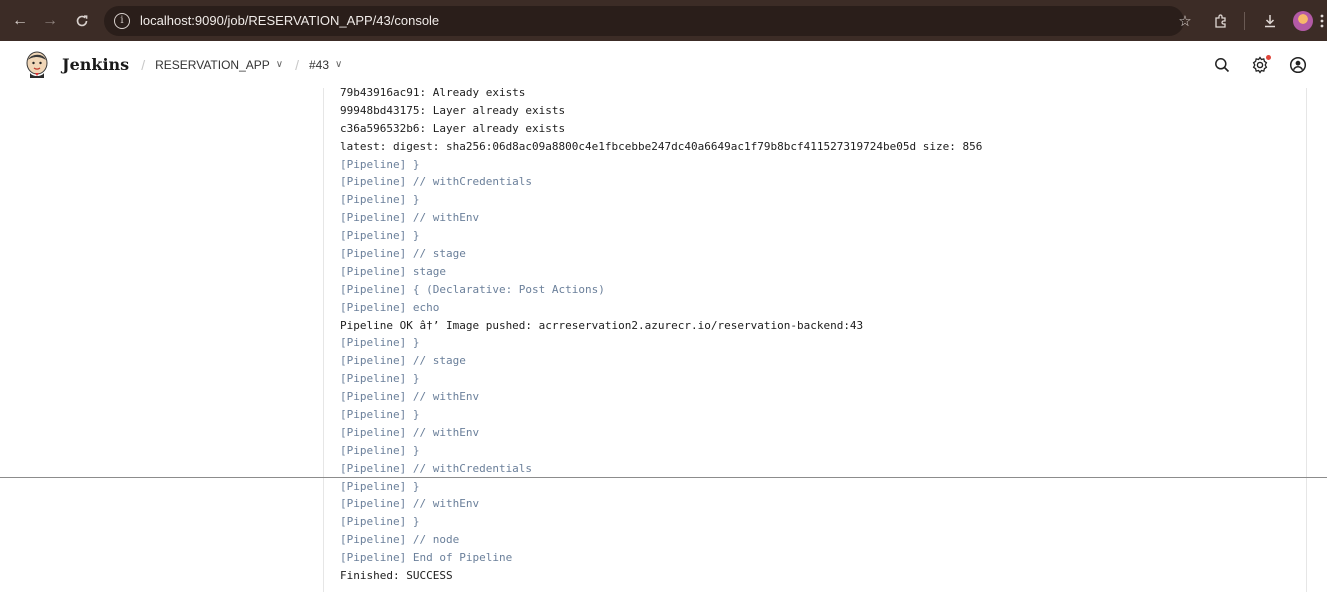 The image size is (1327, 592). Describe the element at coordinates (433, 93) in the screenshot. I see `console-line: 79b43916ac91: Already exists` at that location.